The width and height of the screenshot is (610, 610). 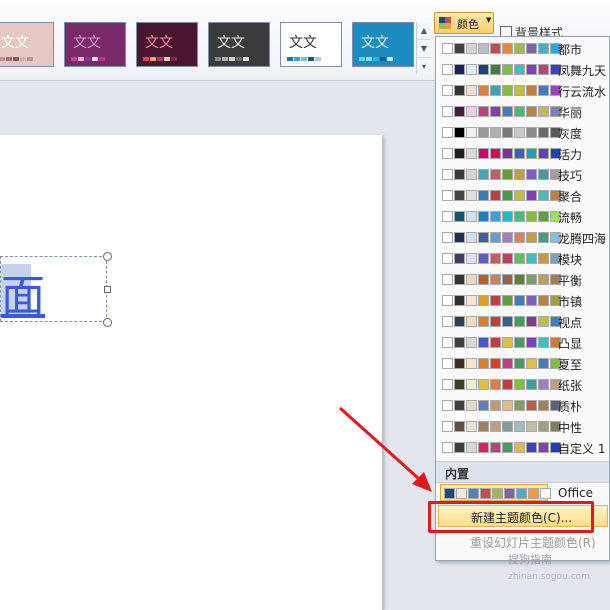 I want to click on watermark-url: zhinan.sogou.com, so click(x=549, y=577).